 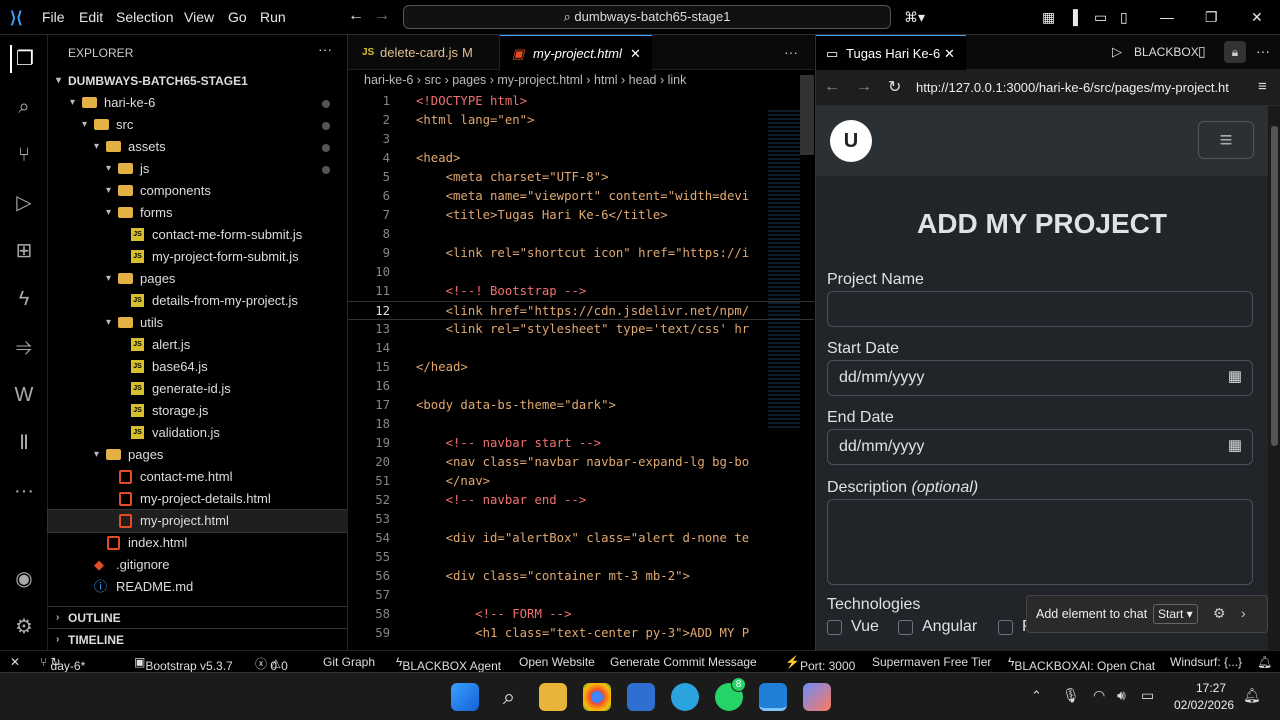 What do you see at coordinates (581, 614) in the screenshot?
I see `code-line: 58 <!-- FORM -->` at bounding box center [581, 614].